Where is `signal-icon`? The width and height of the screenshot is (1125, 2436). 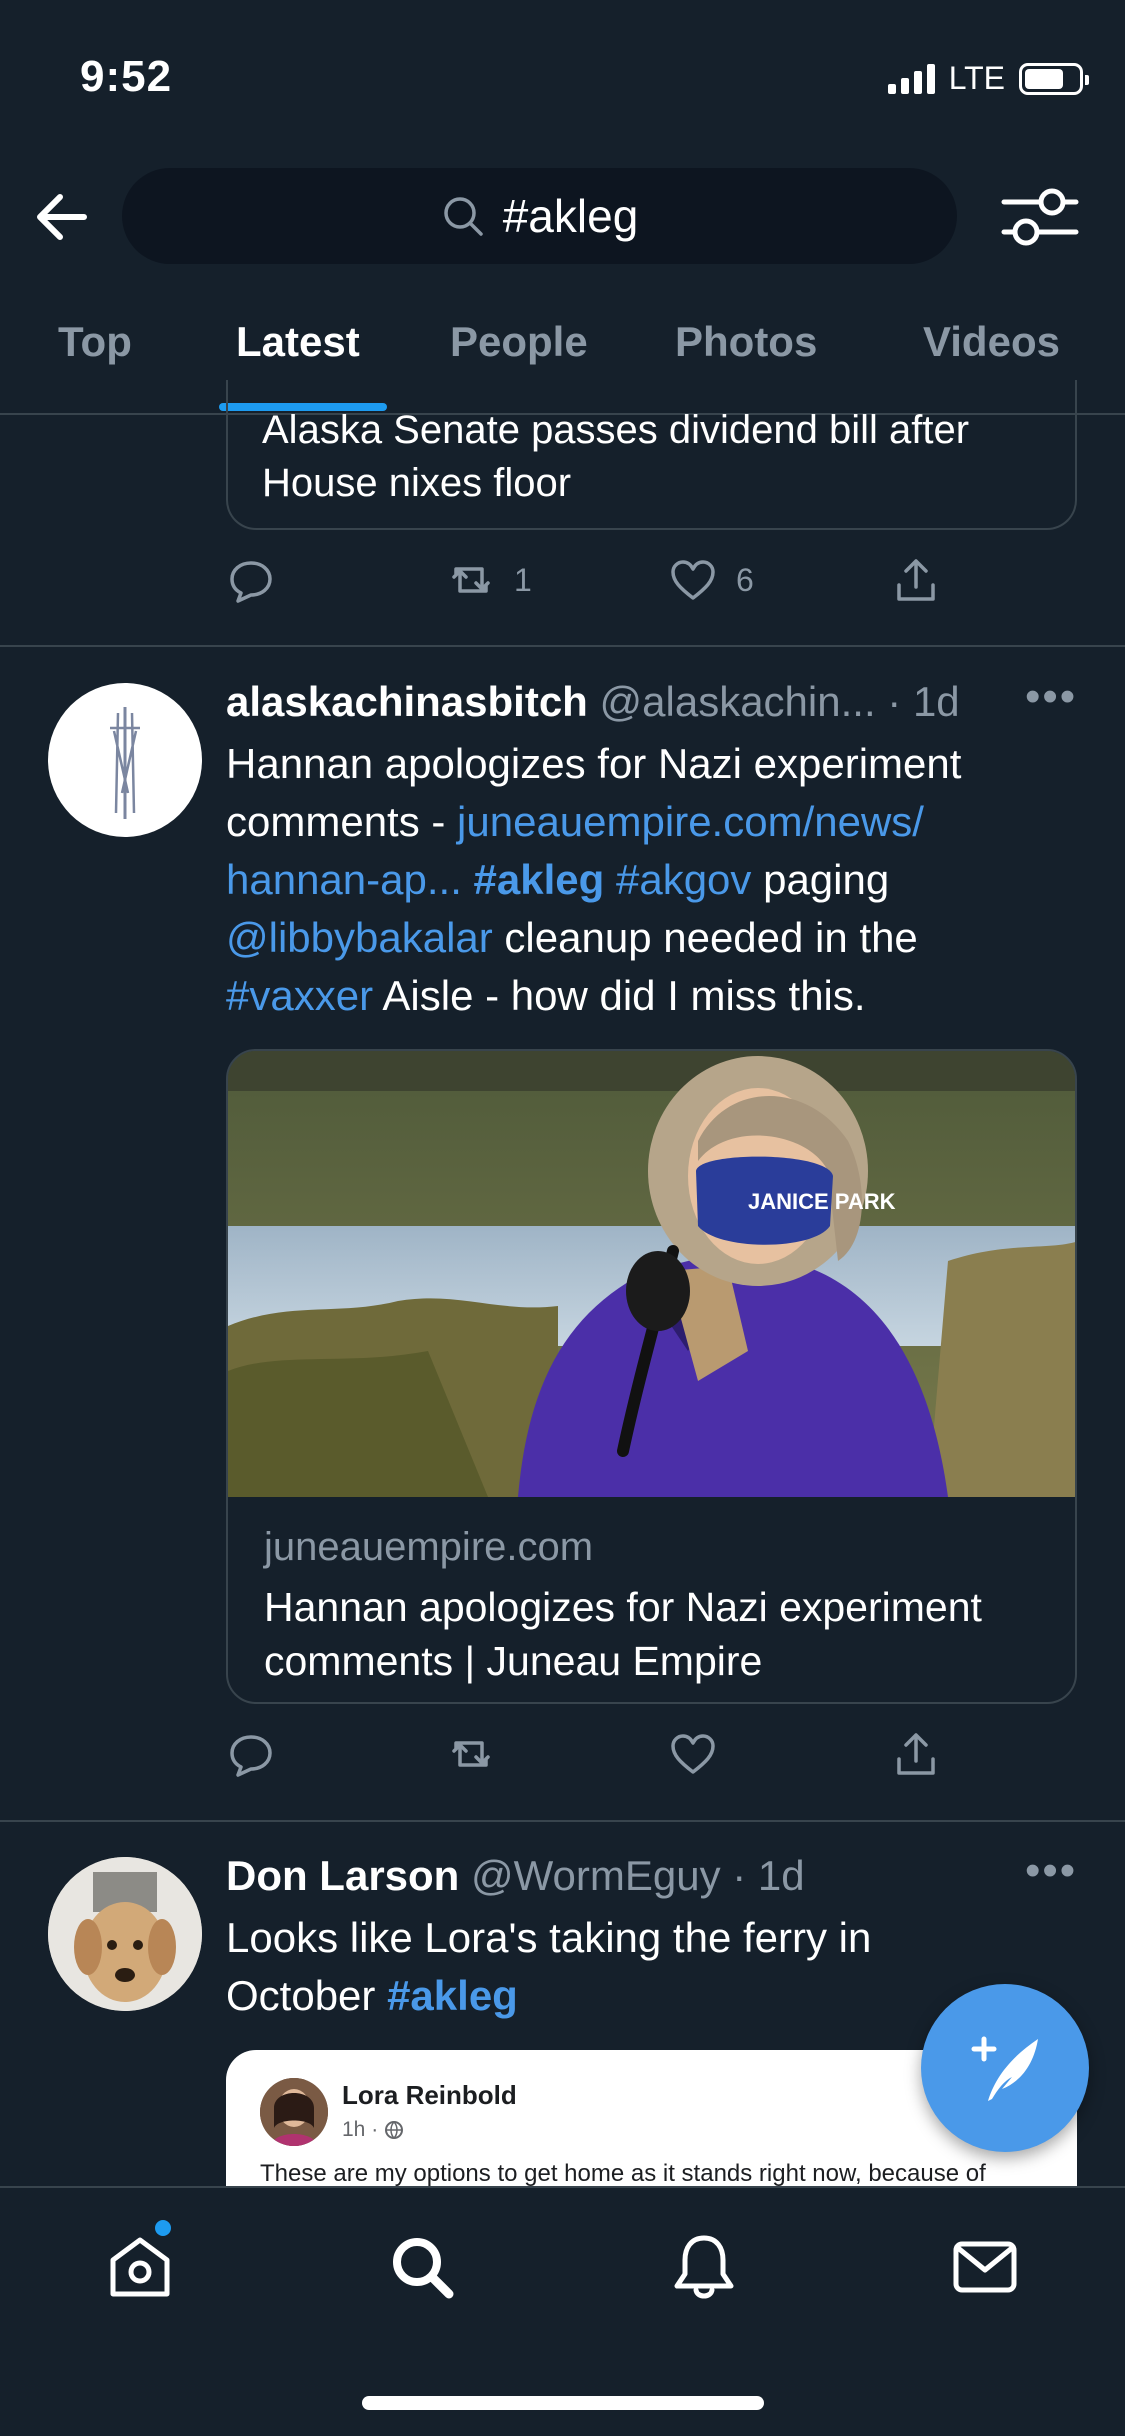
signal-icon is located at coordinates (911, 78).